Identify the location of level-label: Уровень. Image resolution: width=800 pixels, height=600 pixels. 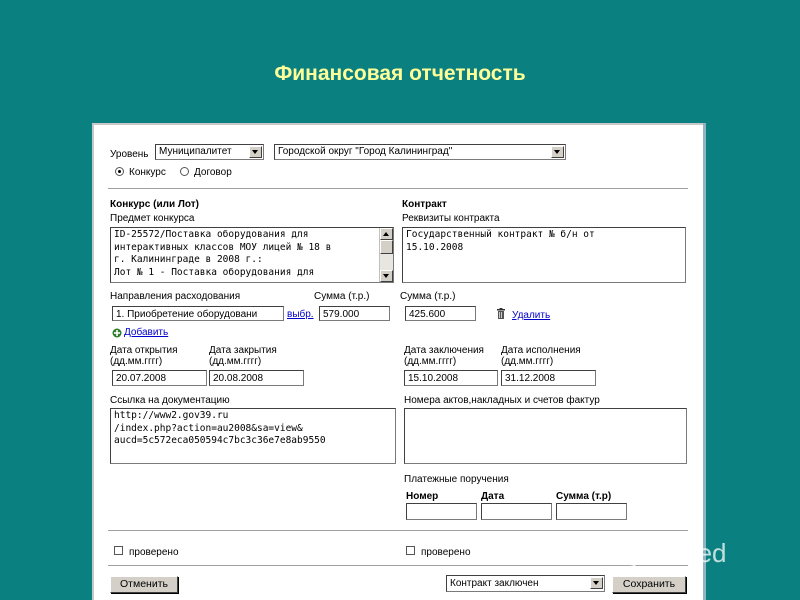
(129, 154).